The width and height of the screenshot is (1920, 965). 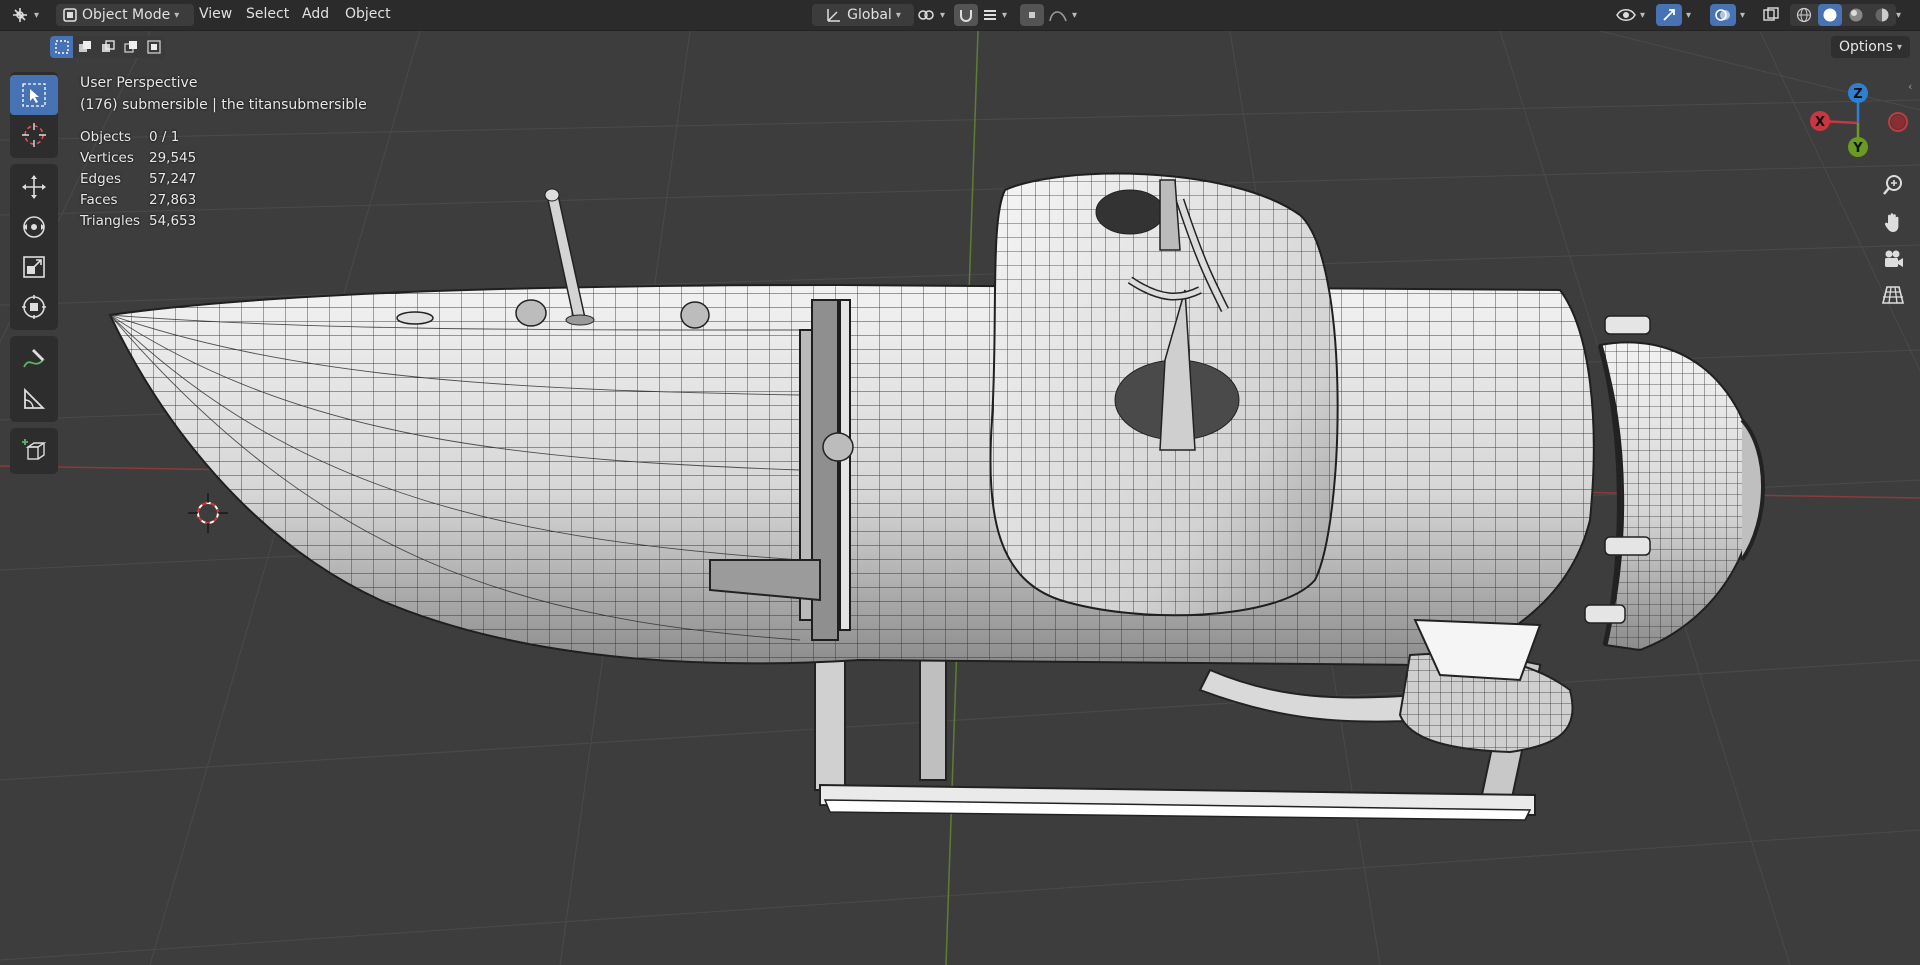 What do you see at coordinates (139, 83) in the screenshot?
I see `view-name: User Perspective` at bounding box center [139, 83].